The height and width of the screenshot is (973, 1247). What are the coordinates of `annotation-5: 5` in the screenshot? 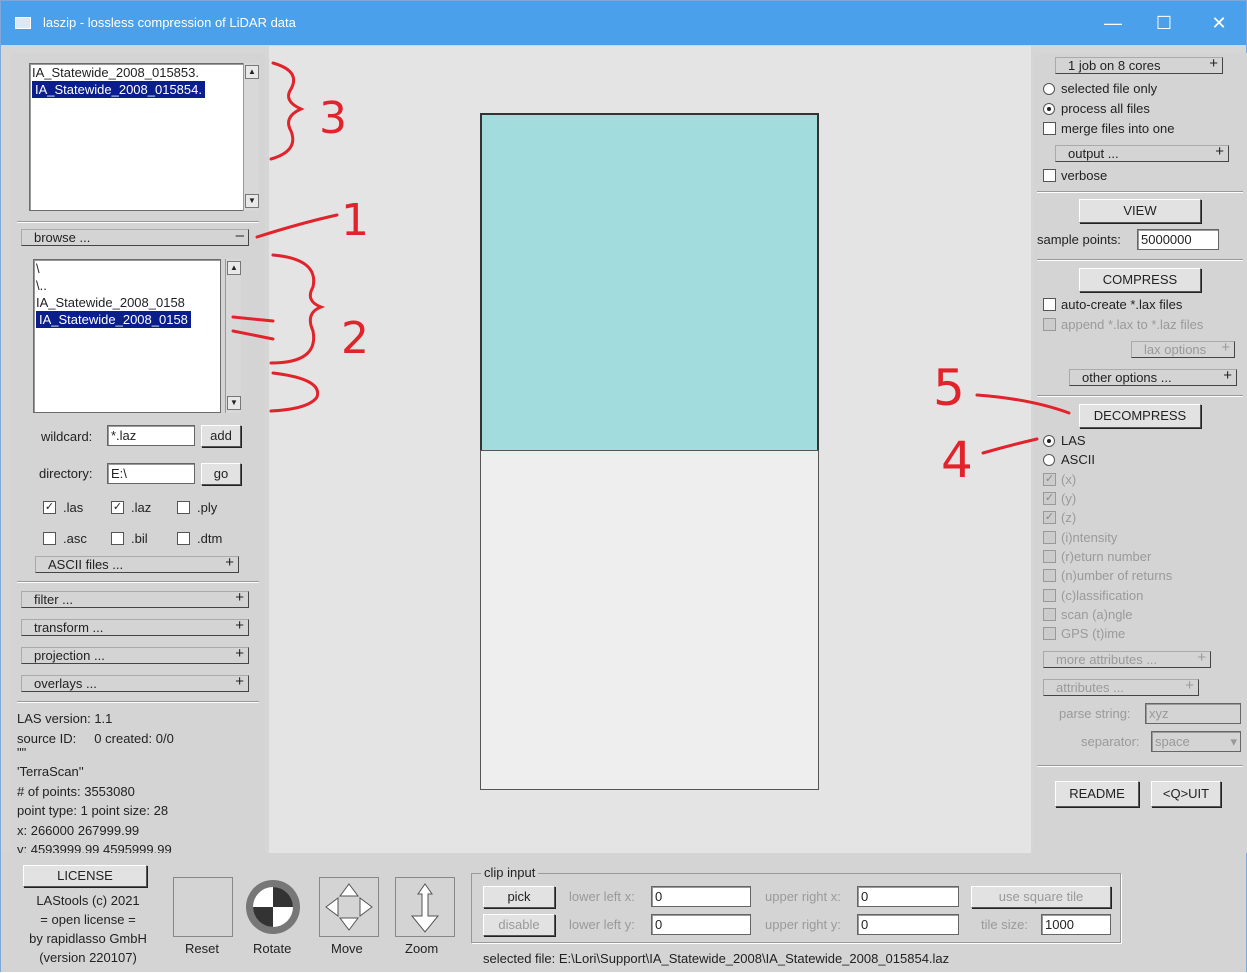 It's located at (949, 388).